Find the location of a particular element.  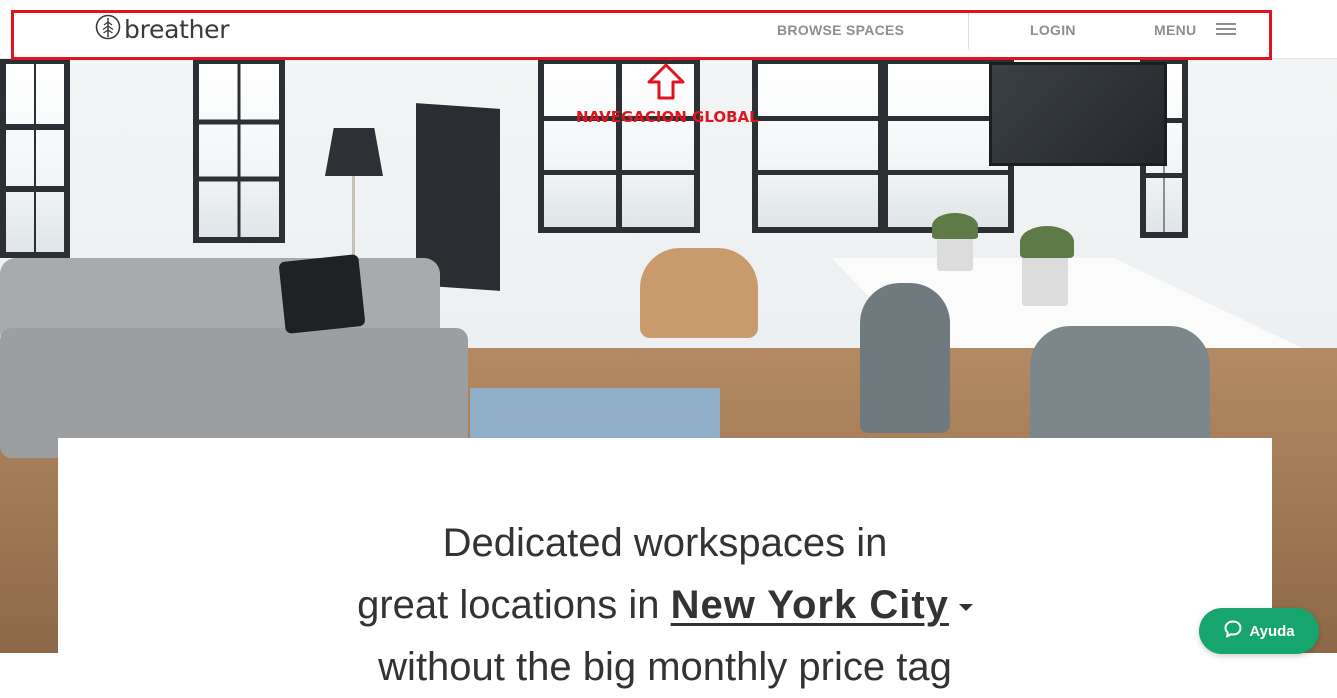

chat-bubble-icon is located at coordinates (1233, 631).